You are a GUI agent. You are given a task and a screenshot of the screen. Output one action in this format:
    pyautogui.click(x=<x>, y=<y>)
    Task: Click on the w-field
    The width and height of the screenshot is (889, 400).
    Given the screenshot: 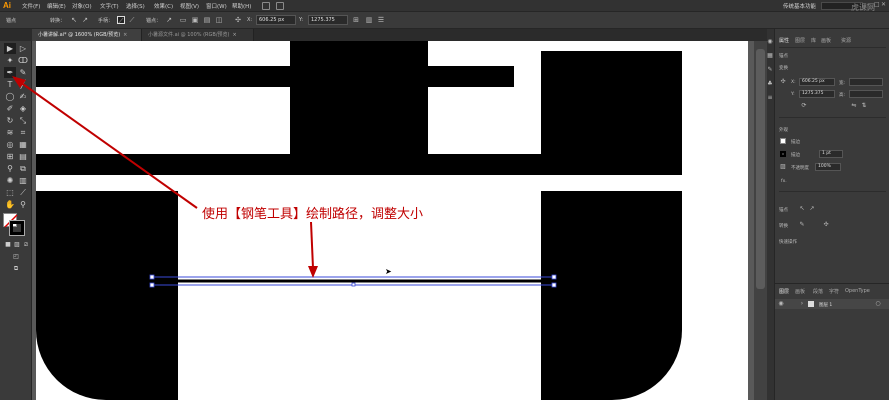 What is the action you would take?
    pyautogui.click(x=866, y=82)
    